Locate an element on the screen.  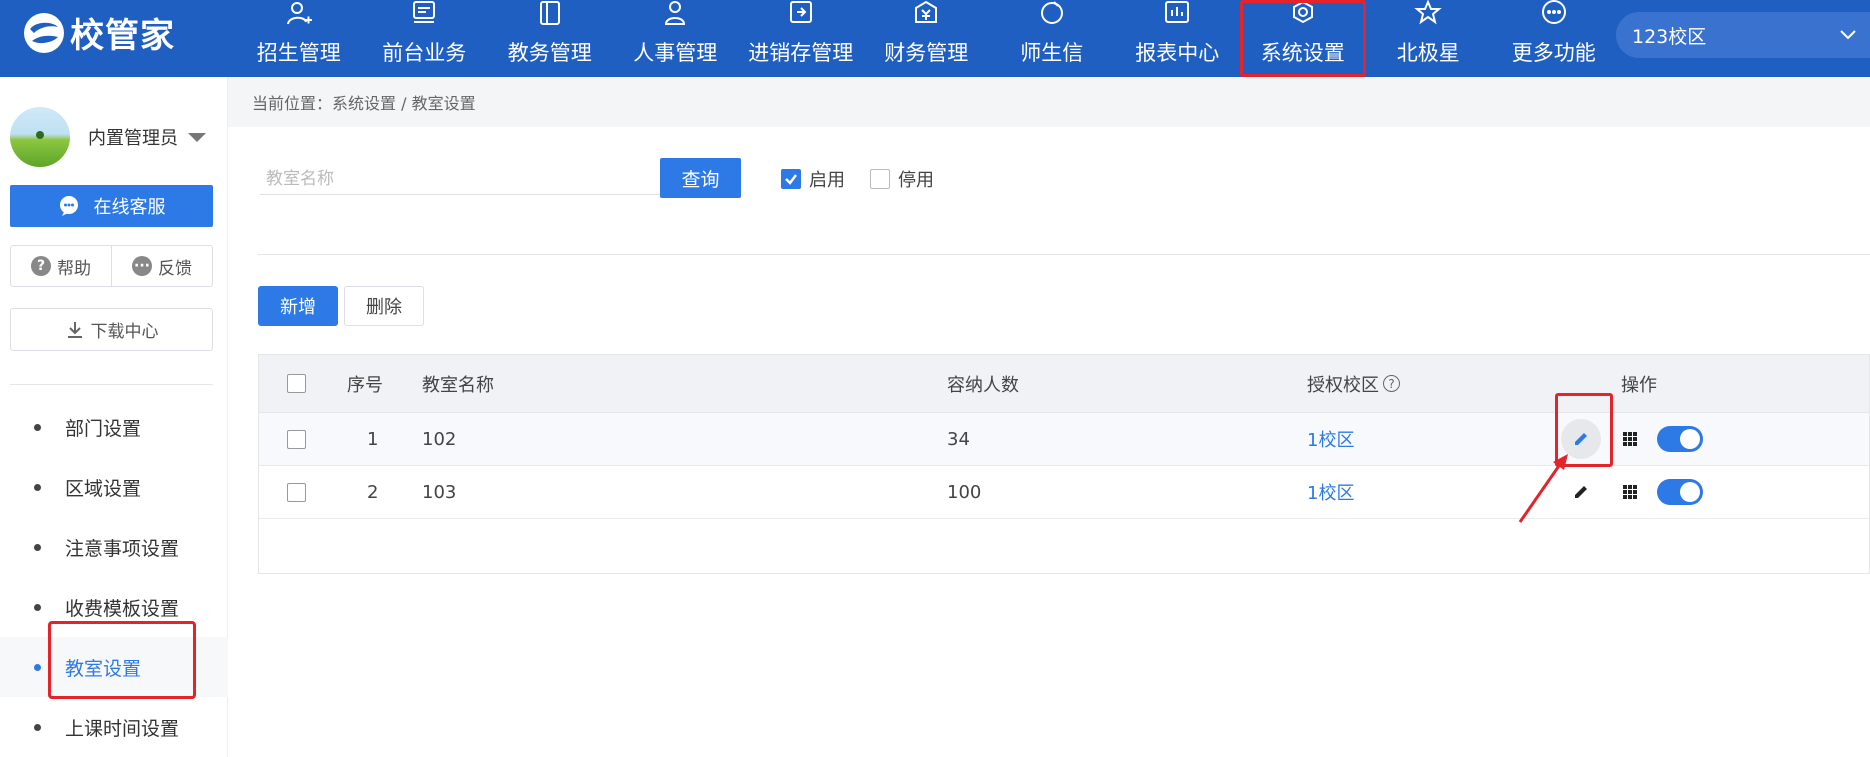
delete-button: 删除 is located at coordinates (384, 306).